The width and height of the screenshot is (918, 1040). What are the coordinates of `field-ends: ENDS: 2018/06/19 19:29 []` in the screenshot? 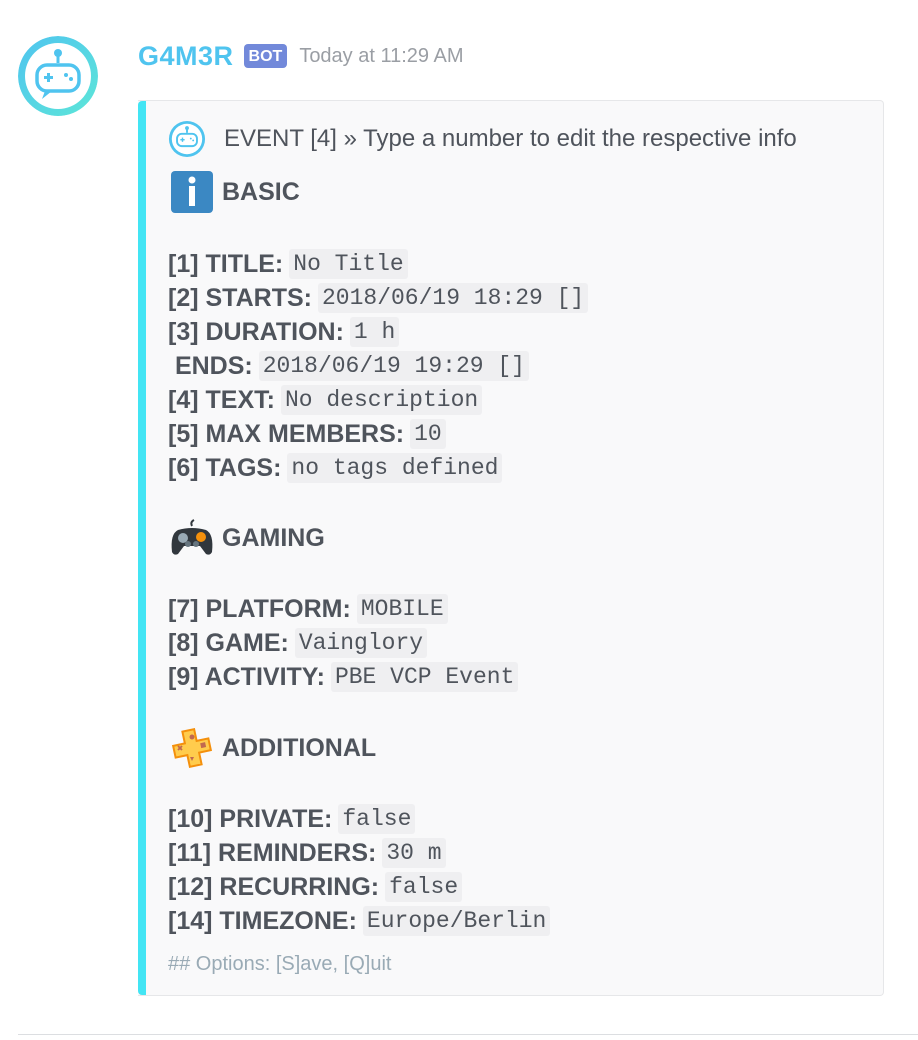 It's located at (348, 366).